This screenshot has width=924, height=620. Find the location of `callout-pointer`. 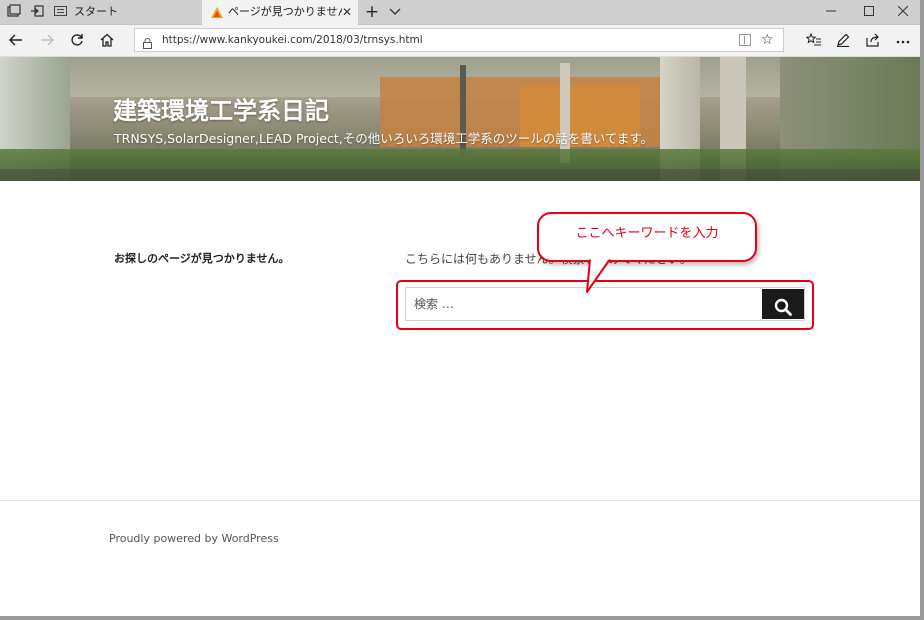

callout-pointer is located at coordinates (598, 275).